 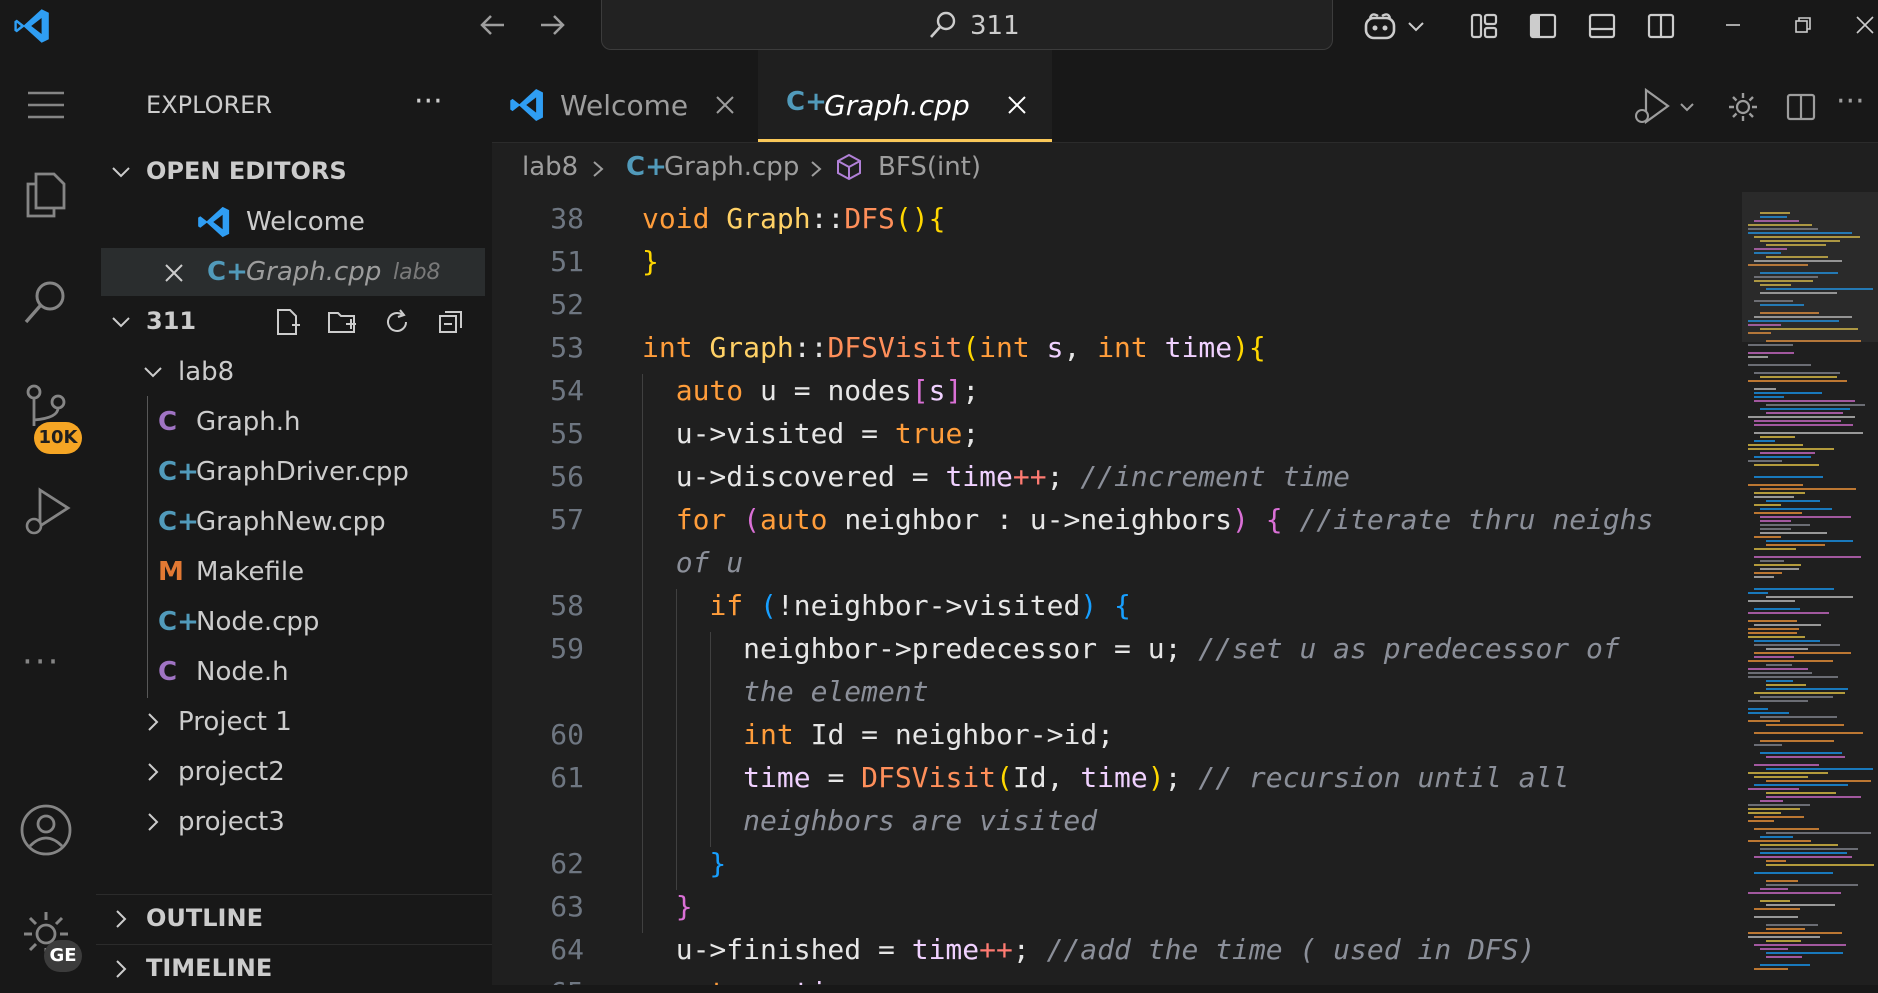 I want to click on code-token: true, so click(x=928, y=433).